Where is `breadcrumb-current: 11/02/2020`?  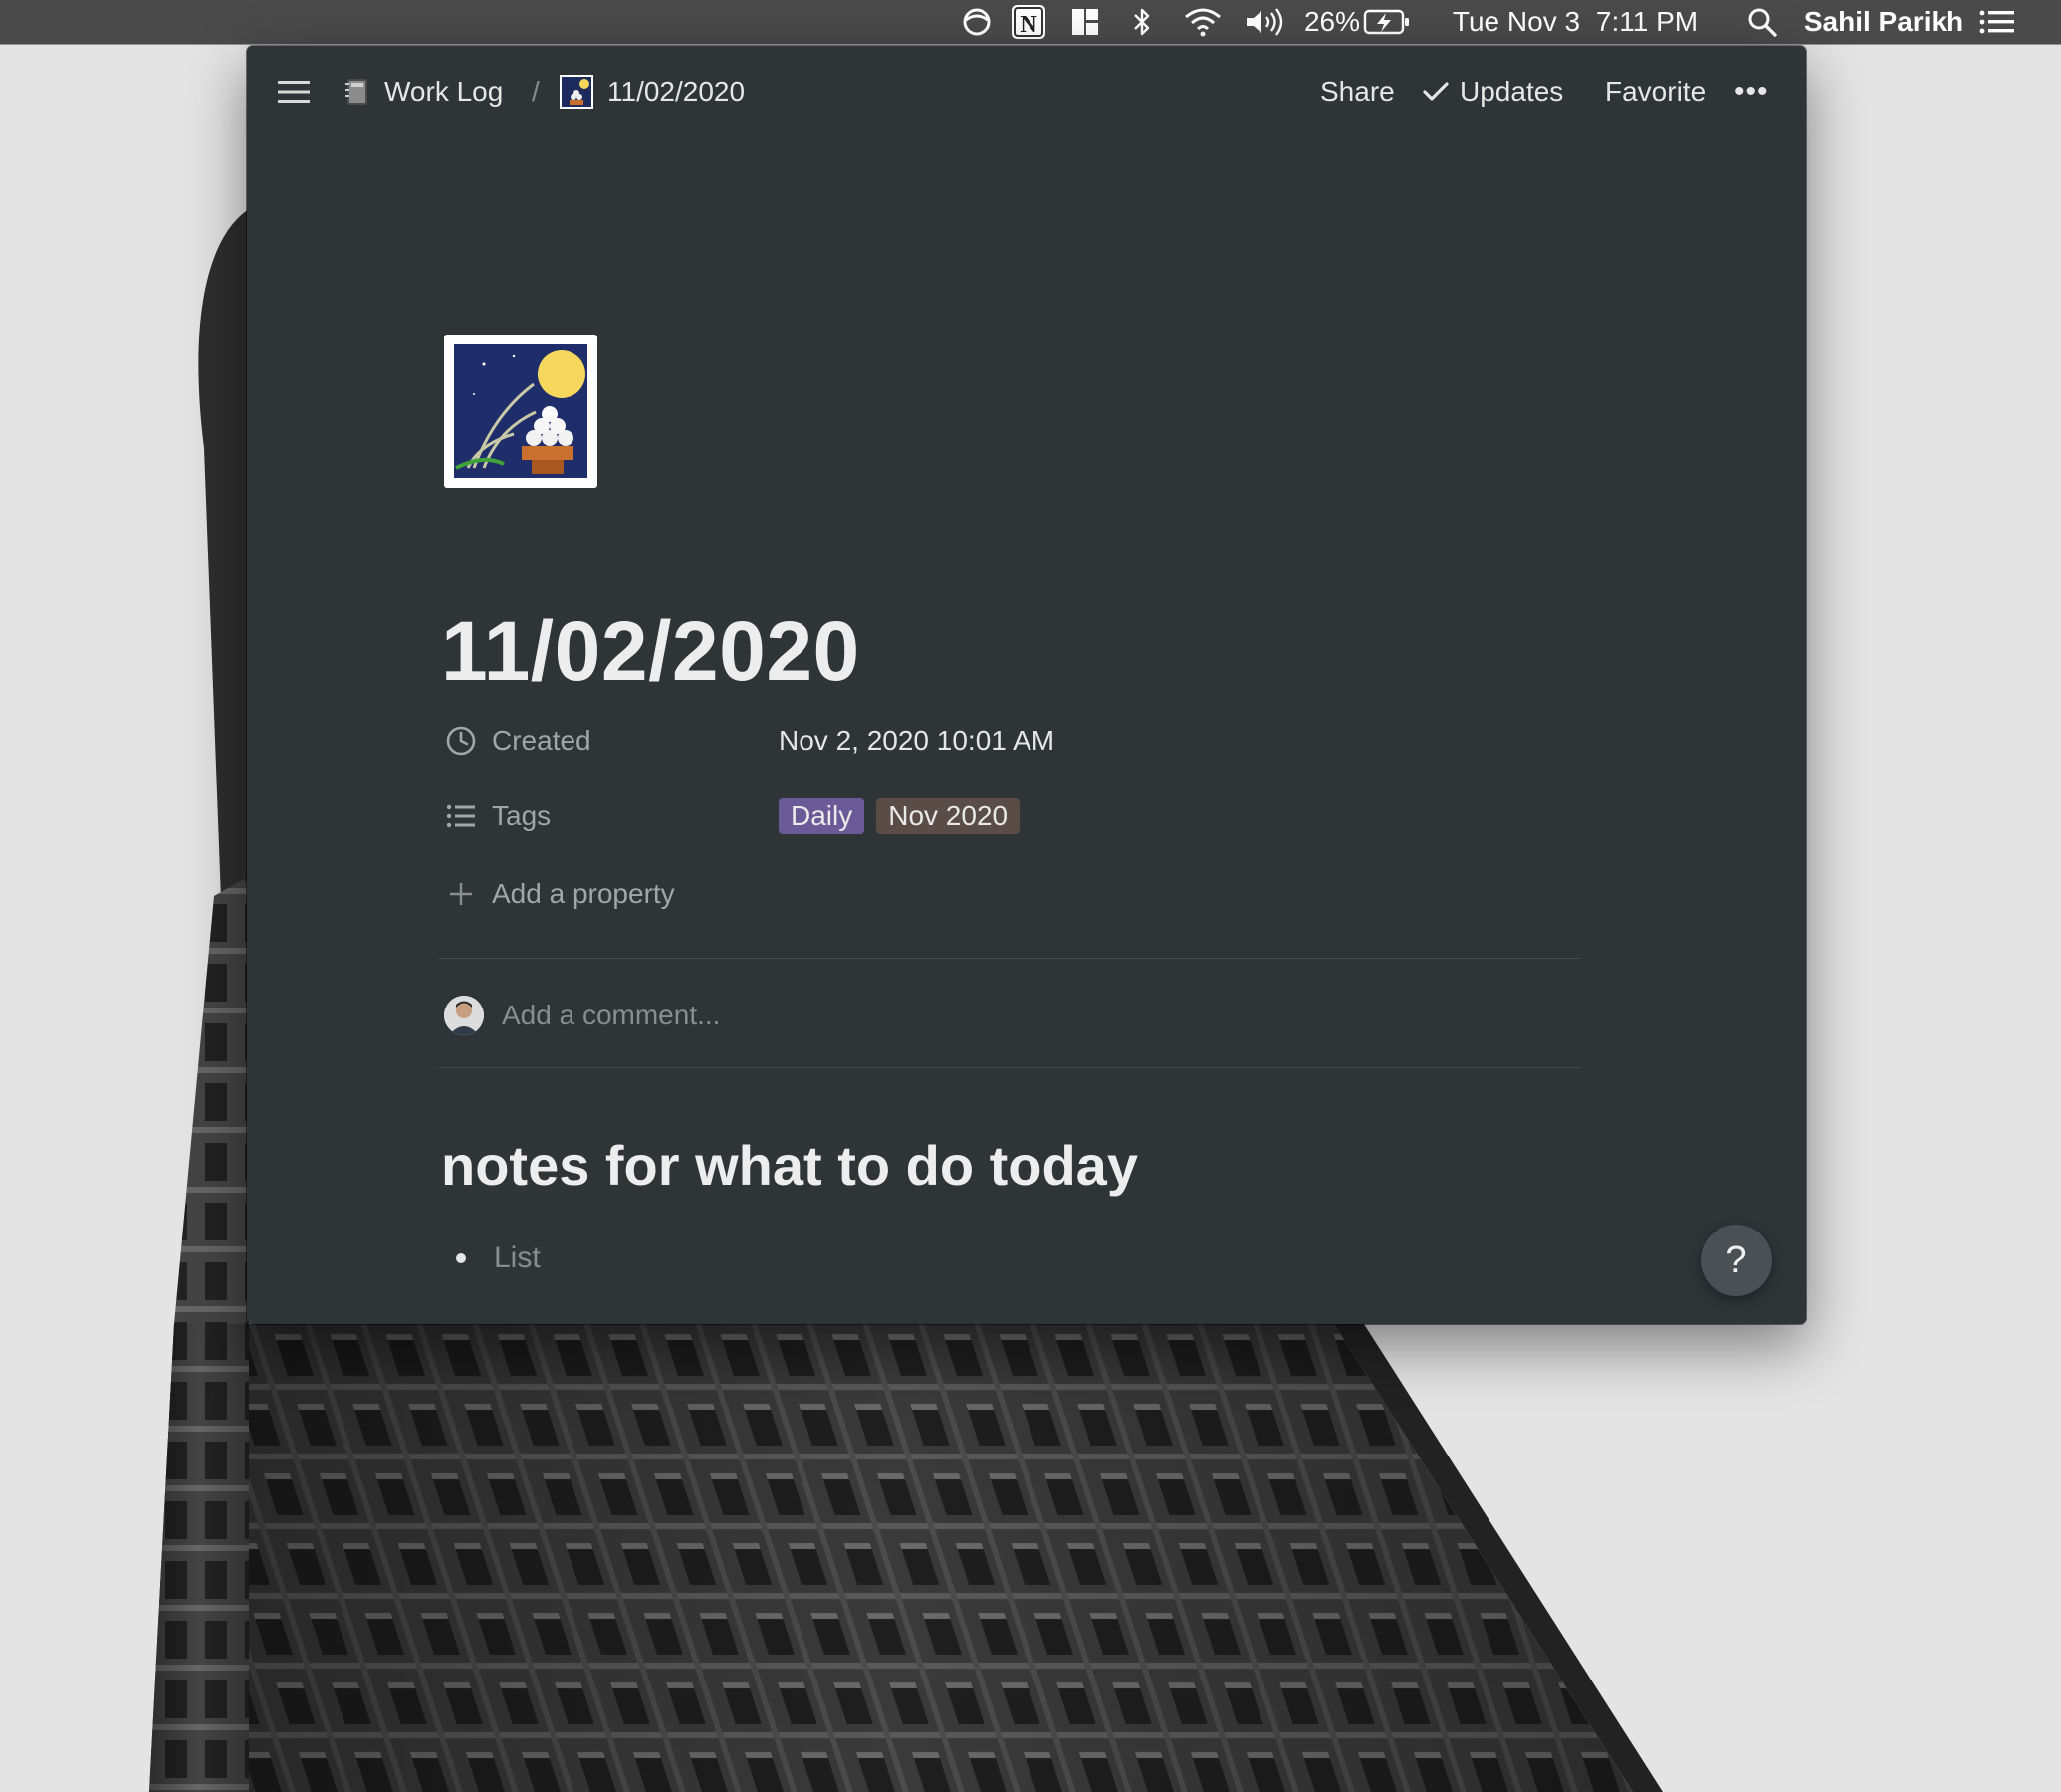
breadcrumb-current: 11/02/2020 is located at coordinates (652, 92).